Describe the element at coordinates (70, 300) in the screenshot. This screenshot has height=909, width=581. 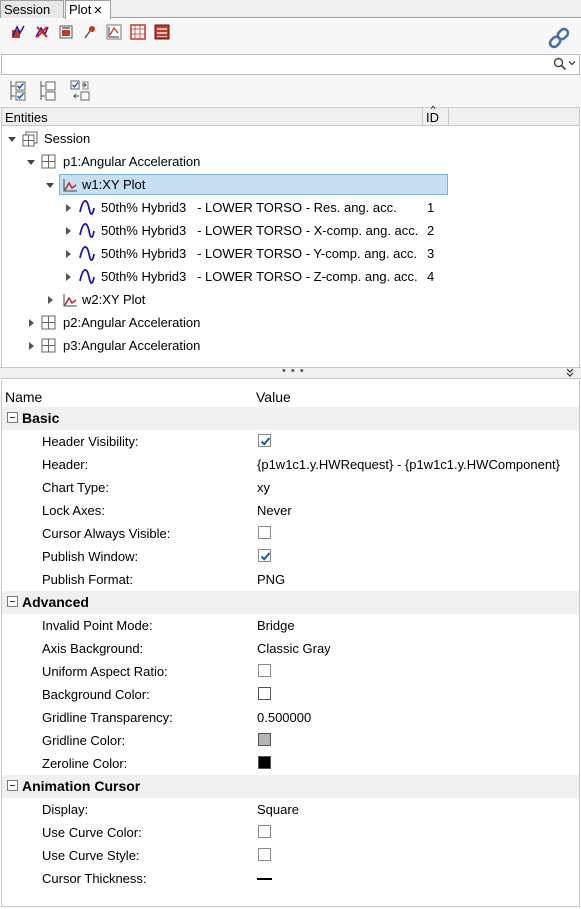
I see `xy-plot-icon` at that location.